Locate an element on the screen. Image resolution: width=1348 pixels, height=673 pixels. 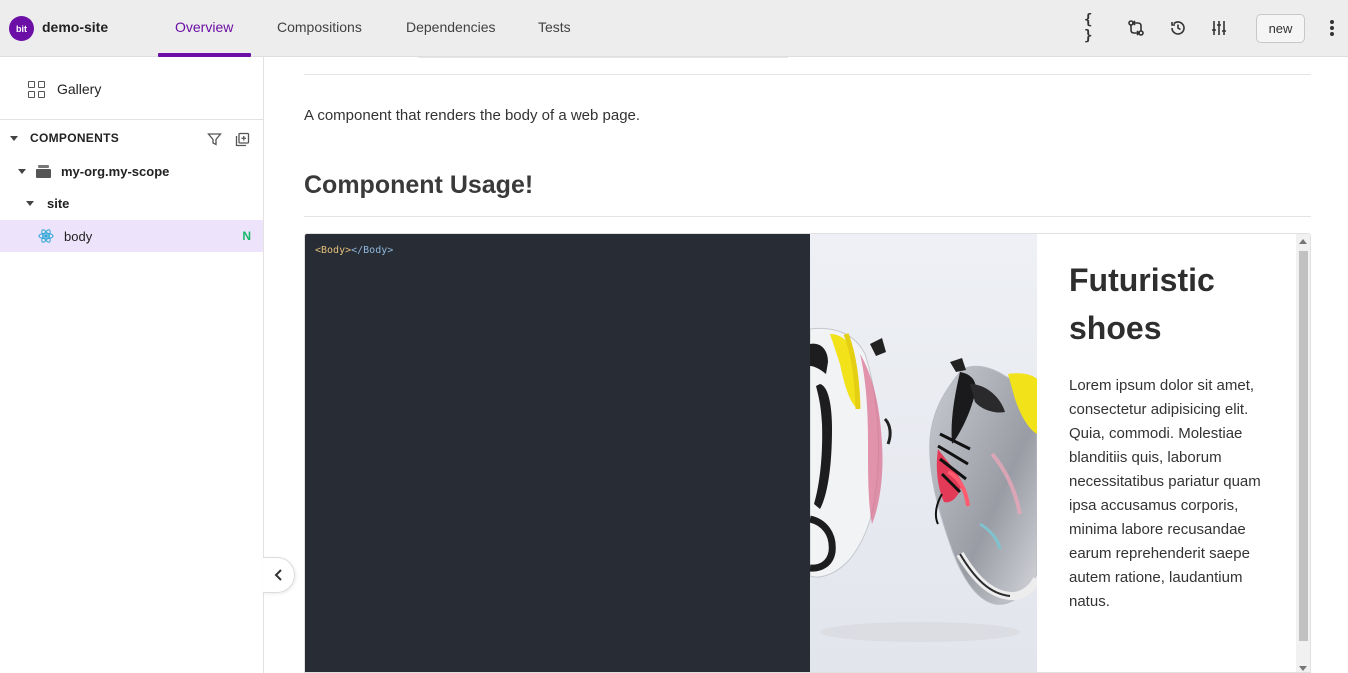
tree-namespace-site: site is located at coordinates (131, 203).